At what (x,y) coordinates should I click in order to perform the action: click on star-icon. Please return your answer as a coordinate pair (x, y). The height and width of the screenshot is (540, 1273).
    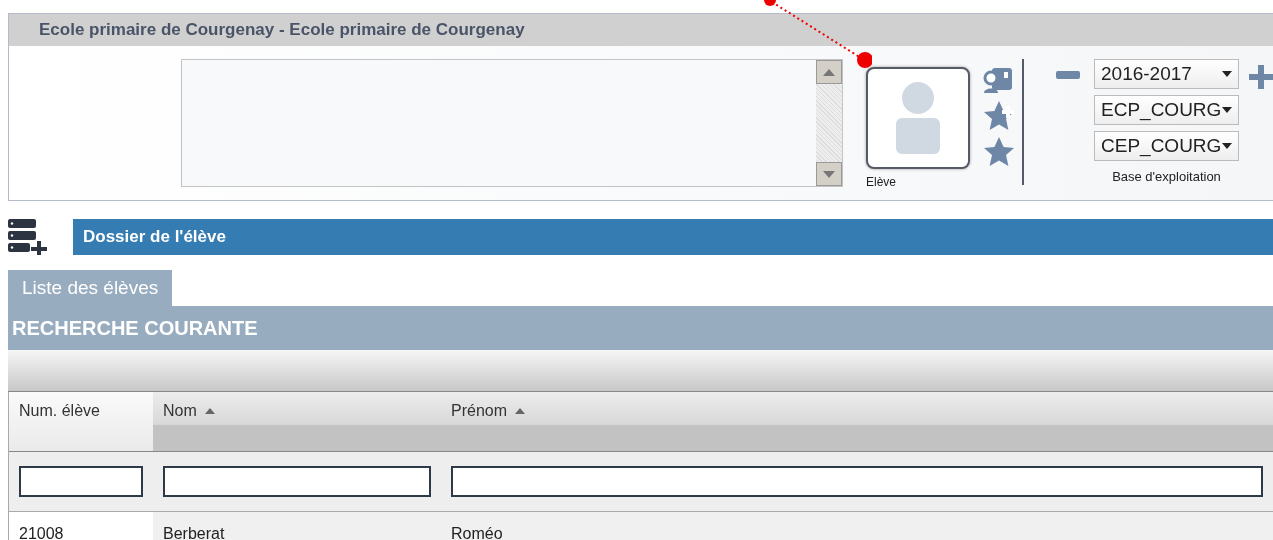
    Looking at the image, I should click on (999, 152).